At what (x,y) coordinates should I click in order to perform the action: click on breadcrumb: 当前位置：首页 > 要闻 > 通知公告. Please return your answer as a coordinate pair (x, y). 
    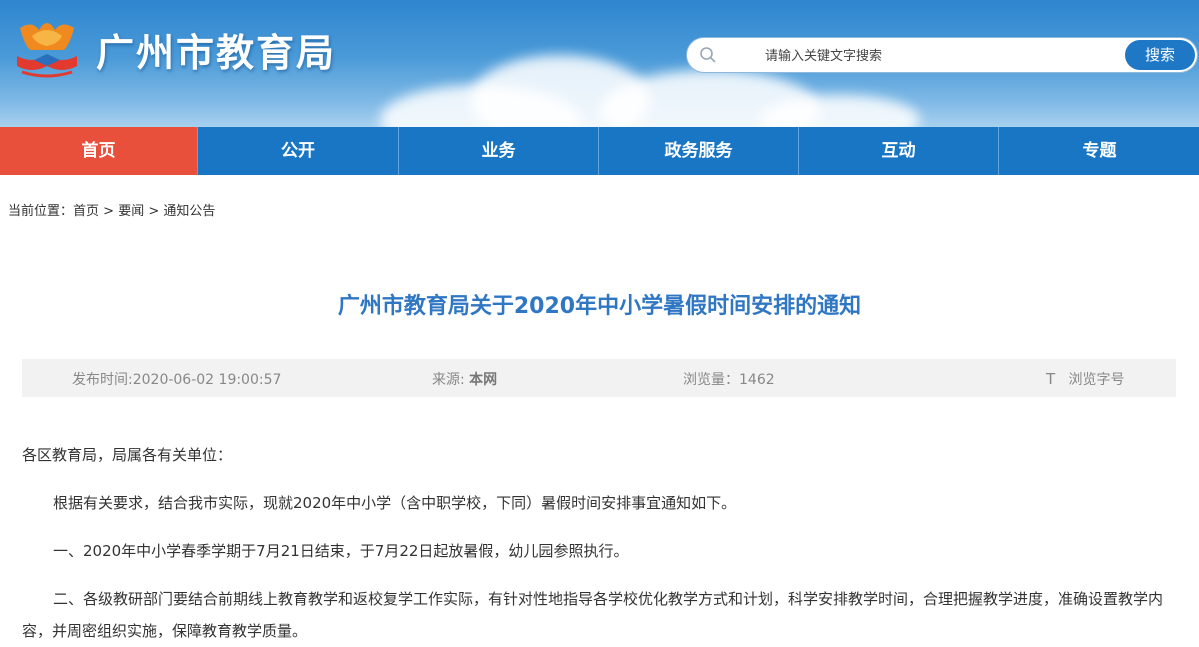
    Looking at the image, I should click on (111, 209).